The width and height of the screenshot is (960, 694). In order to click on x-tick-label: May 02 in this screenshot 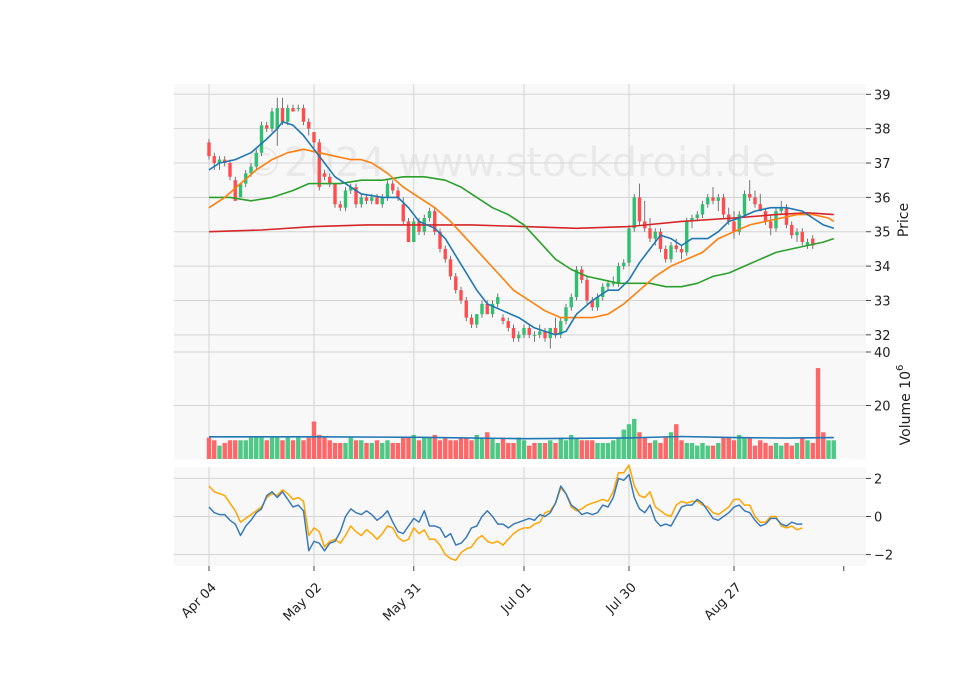, I will do `click(303, 602)`.